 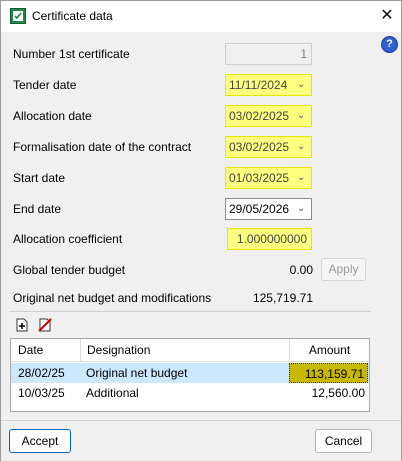 I want to click on number-label: Number 1st certificate, so click(x=71, y=54).